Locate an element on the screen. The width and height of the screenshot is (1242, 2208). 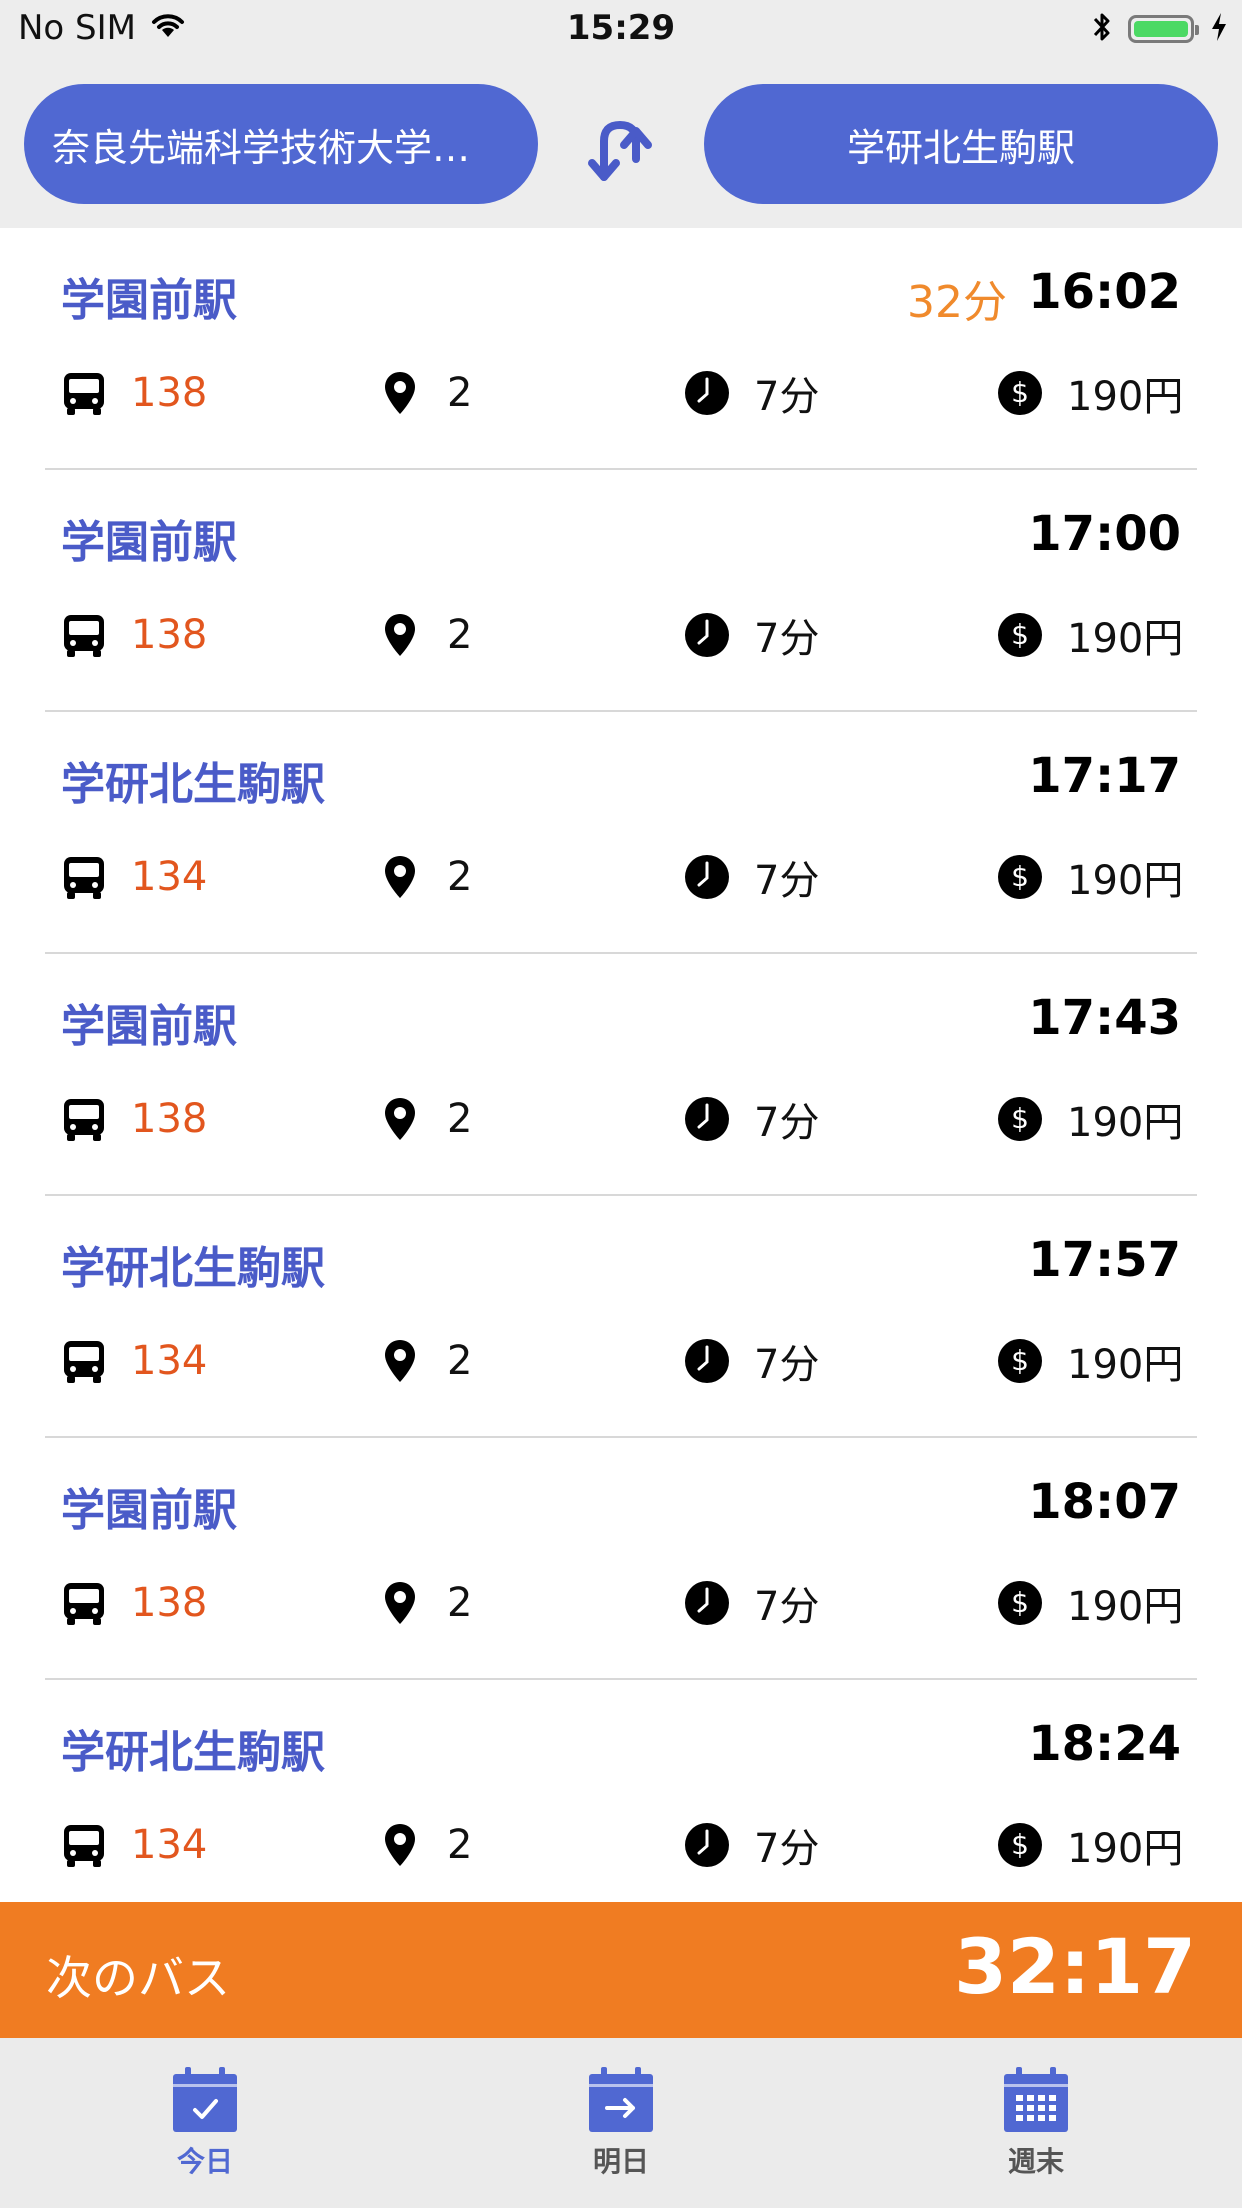
departure-row: 学園前駅 17:00 138 2 7分 $ 190円 is located at coordinates (621, 591).